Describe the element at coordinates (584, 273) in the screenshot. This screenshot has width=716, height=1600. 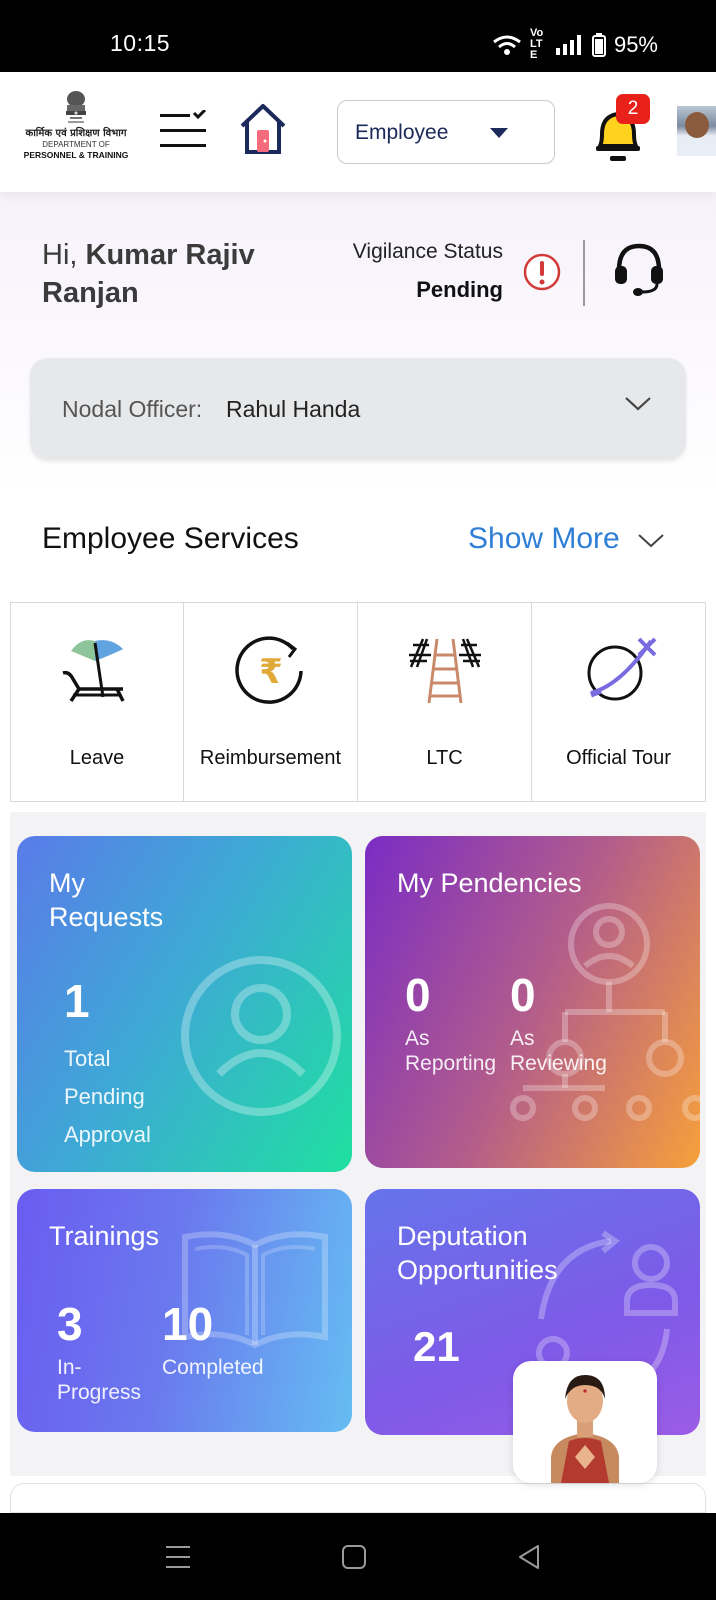
I see `vertical-divider` at that location.